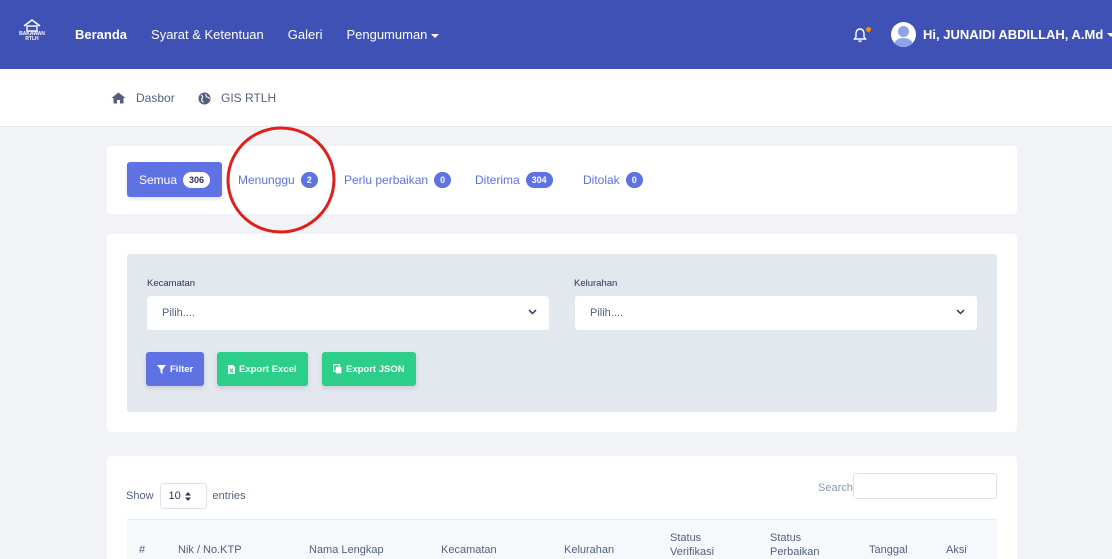 The height and width of the screenshot is (559, 1112). I want to click on search-input, so click(925, 486).